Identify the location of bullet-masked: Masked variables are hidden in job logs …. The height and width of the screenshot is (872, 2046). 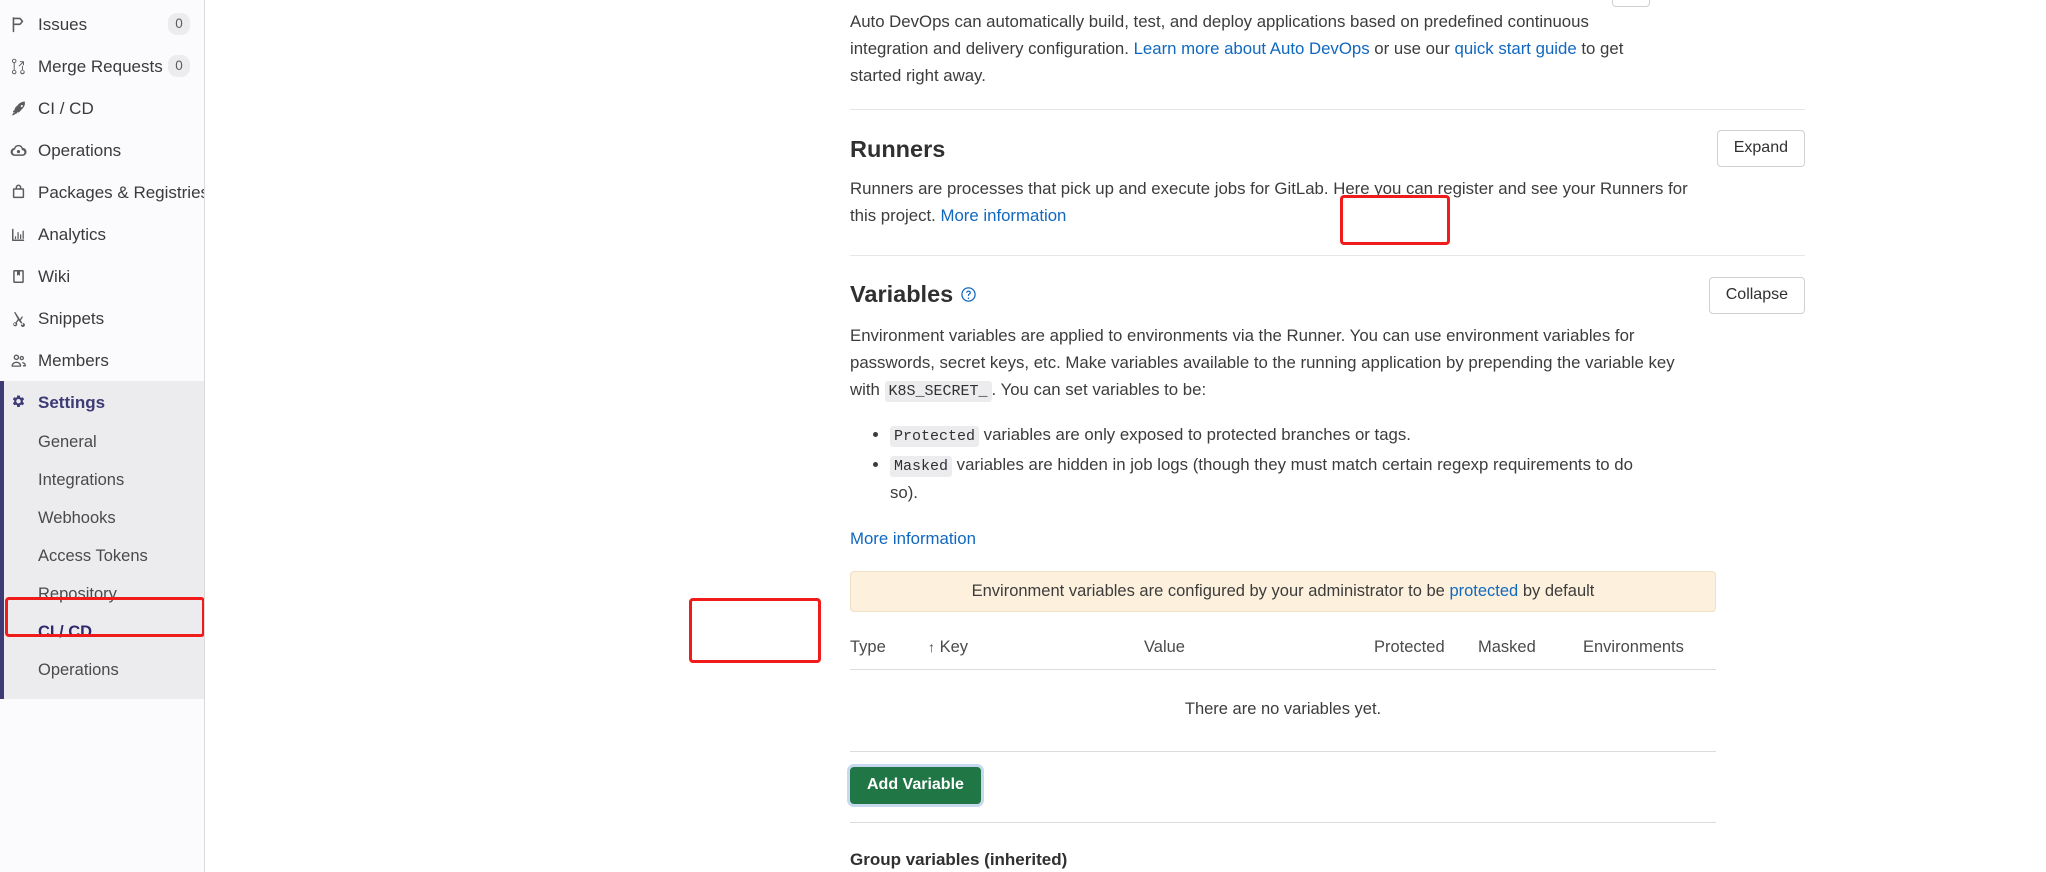
(1270, 479).